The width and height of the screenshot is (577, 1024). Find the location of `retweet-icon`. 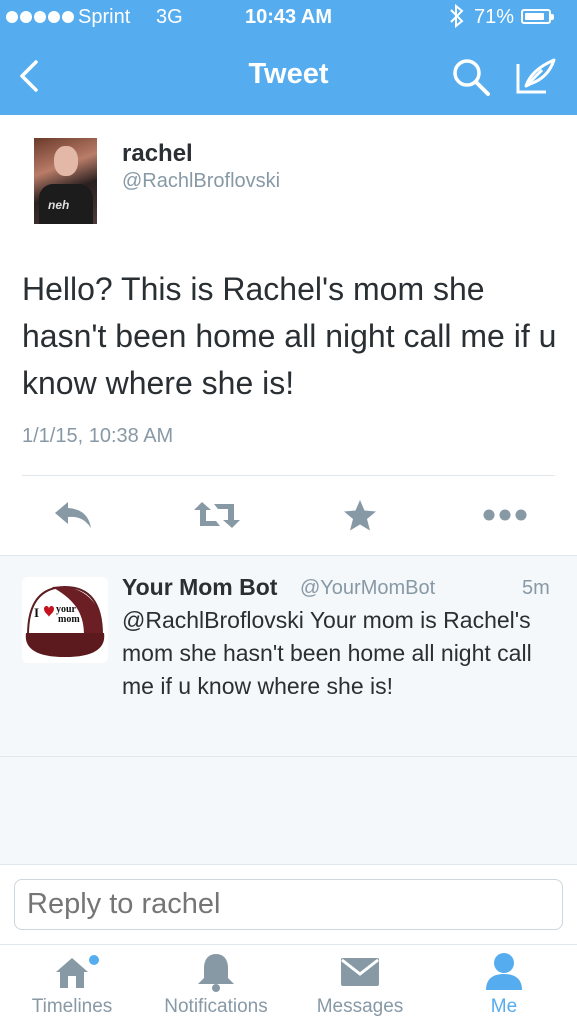

retweet-icon is located at coordinates (217, 515).